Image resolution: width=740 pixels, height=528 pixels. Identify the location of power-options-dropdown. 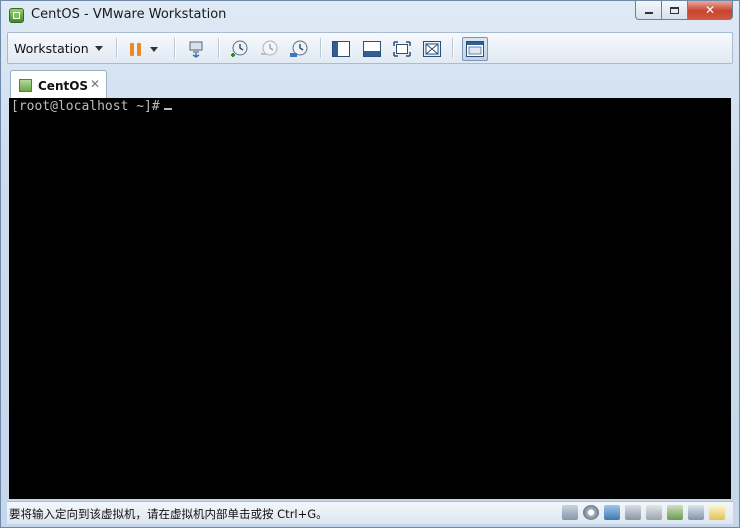
(154, 49).